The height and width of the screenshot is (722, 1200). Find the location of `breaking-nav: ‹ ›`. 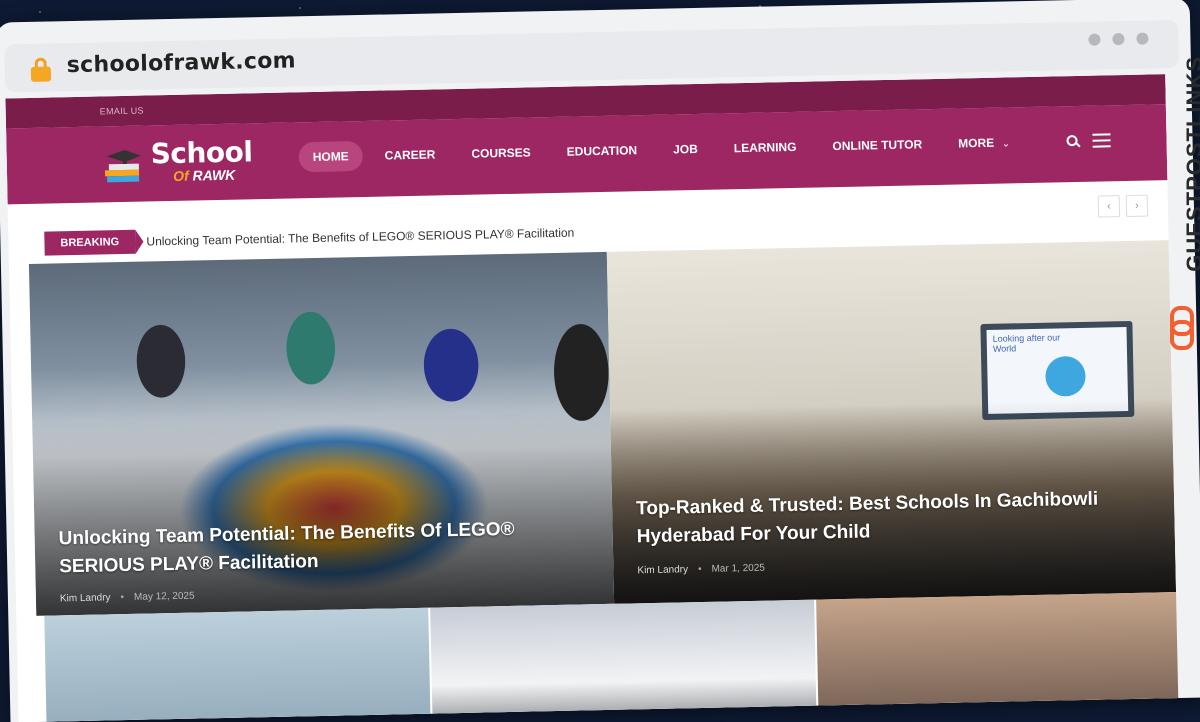

breaking-nav: ‹ › is located at coordinates (1123, 206).